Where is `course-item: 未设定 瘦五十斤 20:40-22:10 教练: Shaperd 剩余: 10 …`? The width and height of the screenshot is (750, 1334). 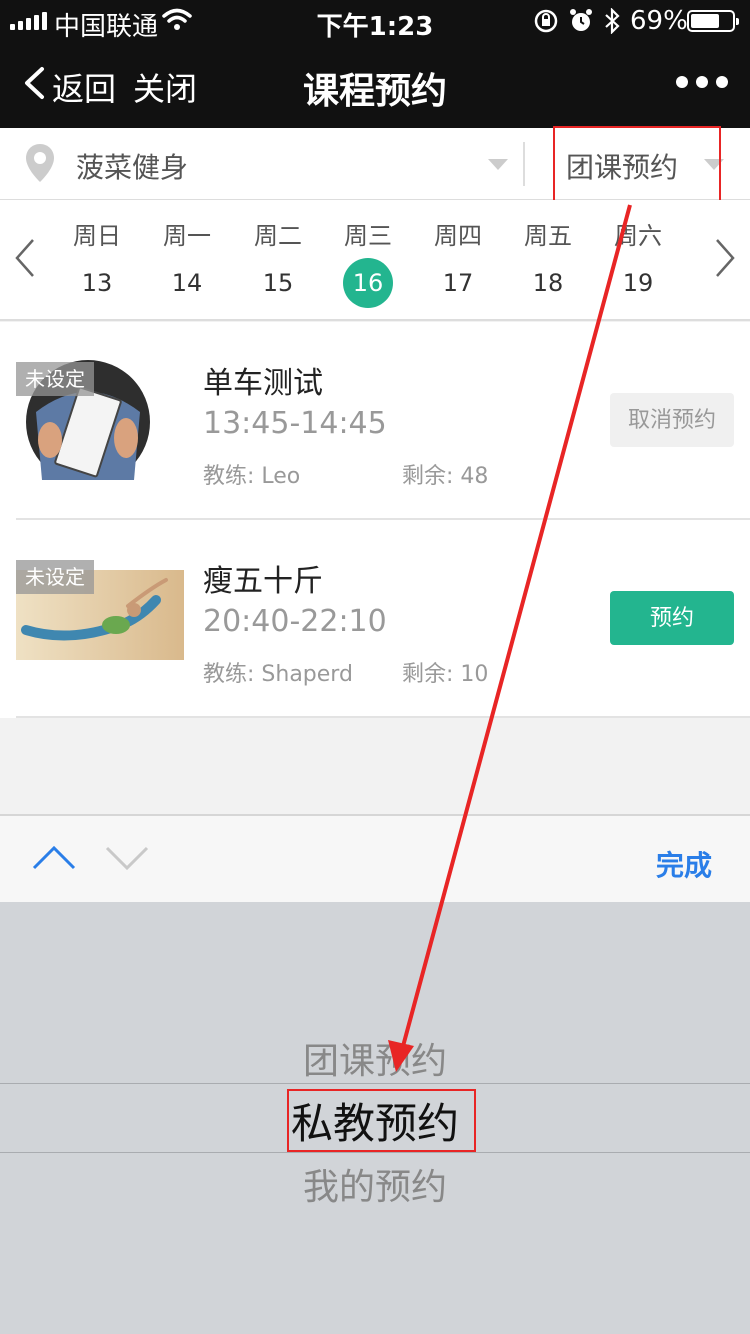
course-item: 未设定 瘦五十斤 20:40-22:10 教练: Shaperd 剩余: 10 … is located at coordinates (375, 619).